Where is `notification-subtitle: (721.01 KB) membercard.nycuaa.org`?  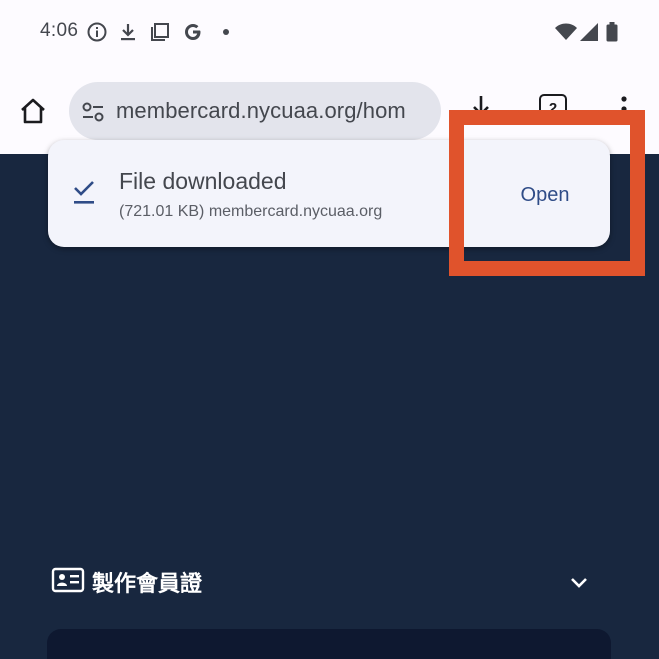 notification-subtitle: (721.01 KB) membercard.nycuaa.org is located at coordinates (251, 211).